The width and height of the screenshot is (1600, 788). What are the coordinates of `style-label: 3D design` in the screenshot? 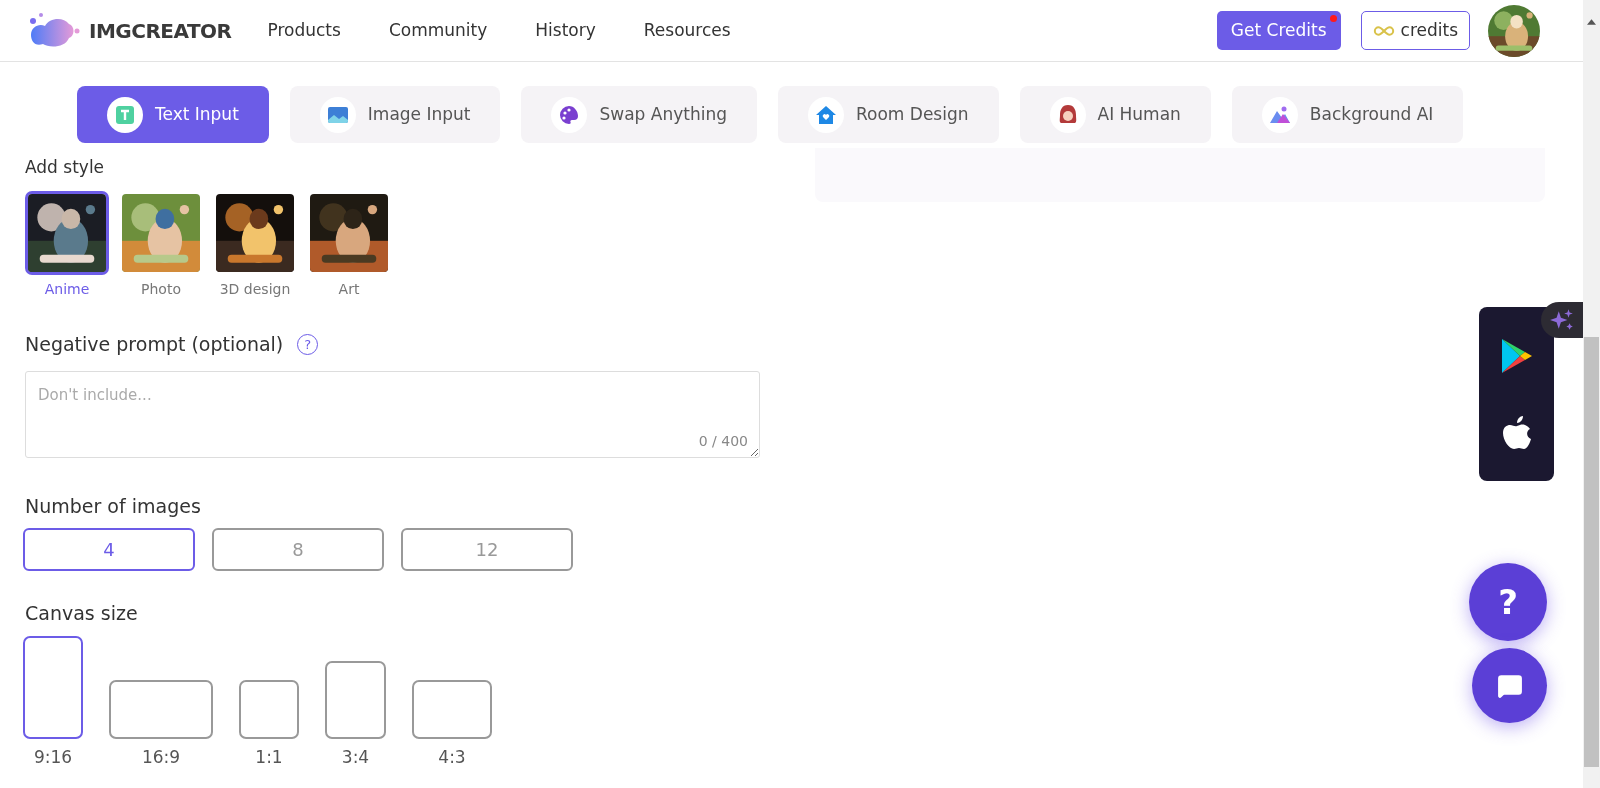 It's located at (255, 289).